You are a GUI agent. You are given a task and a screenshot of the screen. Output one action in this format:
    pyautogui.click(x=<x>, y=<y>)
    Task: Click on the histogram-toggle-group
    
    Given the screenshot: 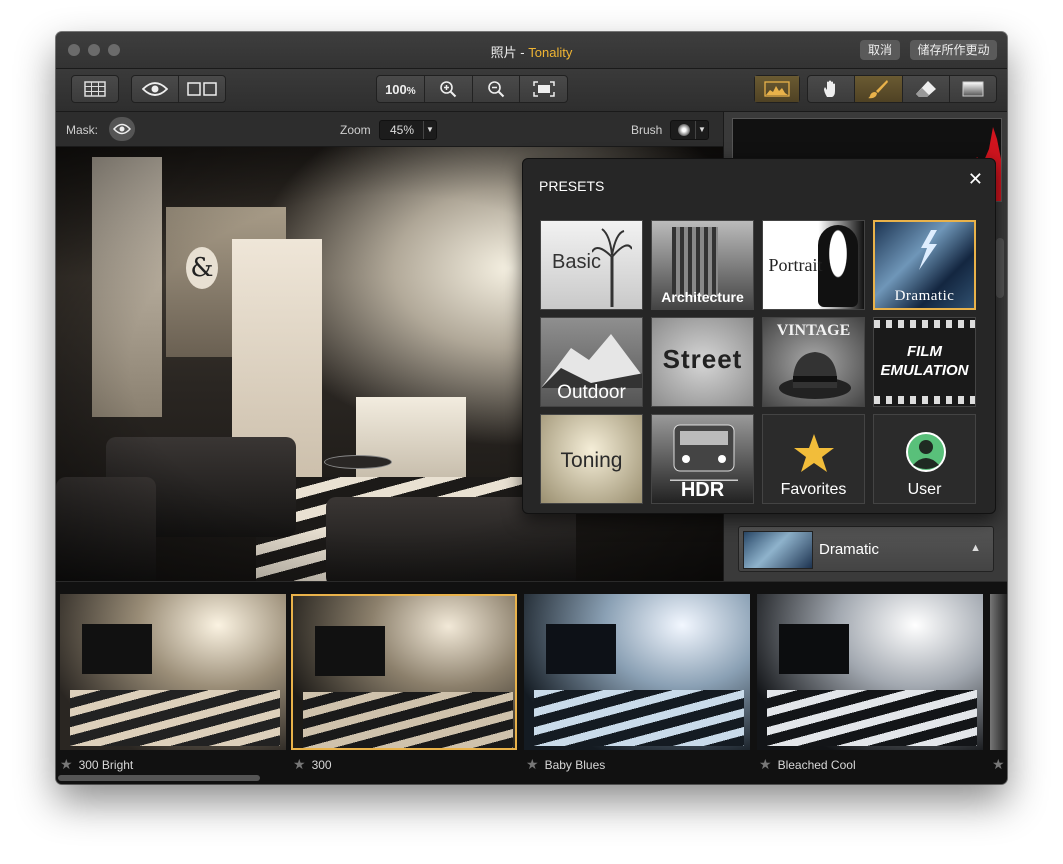 What is the action you would take?
    pyautogui.click(x=777, y=89)
    